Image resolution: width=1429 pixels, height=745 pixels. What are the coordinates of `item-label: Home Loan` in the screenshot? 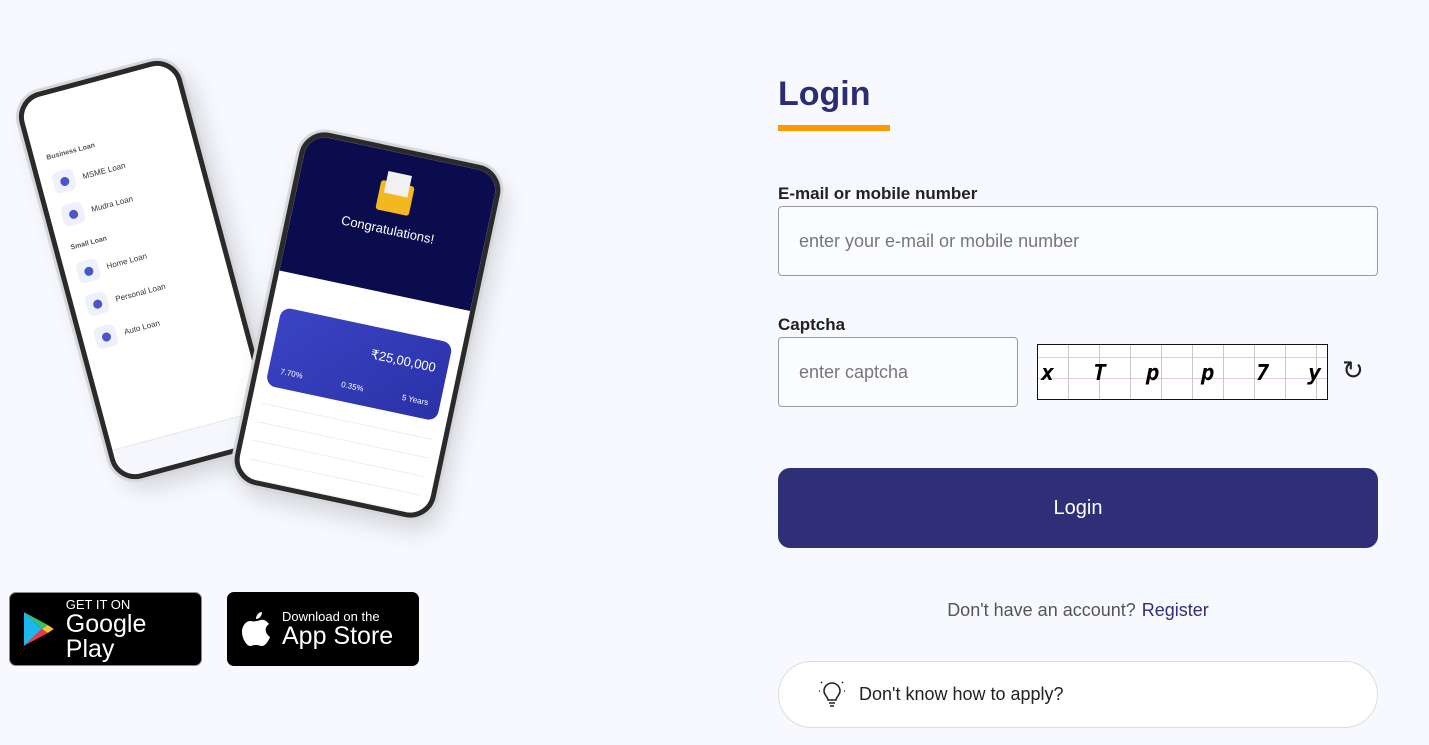 It's located at (126, 261).